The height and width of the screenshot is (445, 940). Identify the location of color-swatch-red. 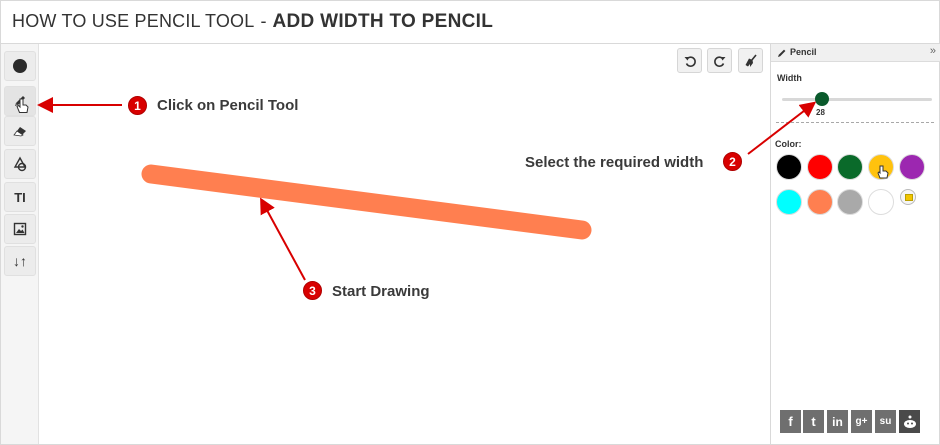
(820, 167).